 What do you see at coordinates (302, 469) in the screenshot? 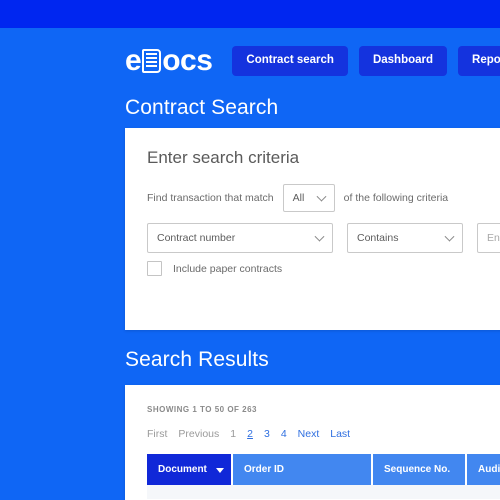
I see `table-header-order-id: Order ID` at bounding box center [302, 469].